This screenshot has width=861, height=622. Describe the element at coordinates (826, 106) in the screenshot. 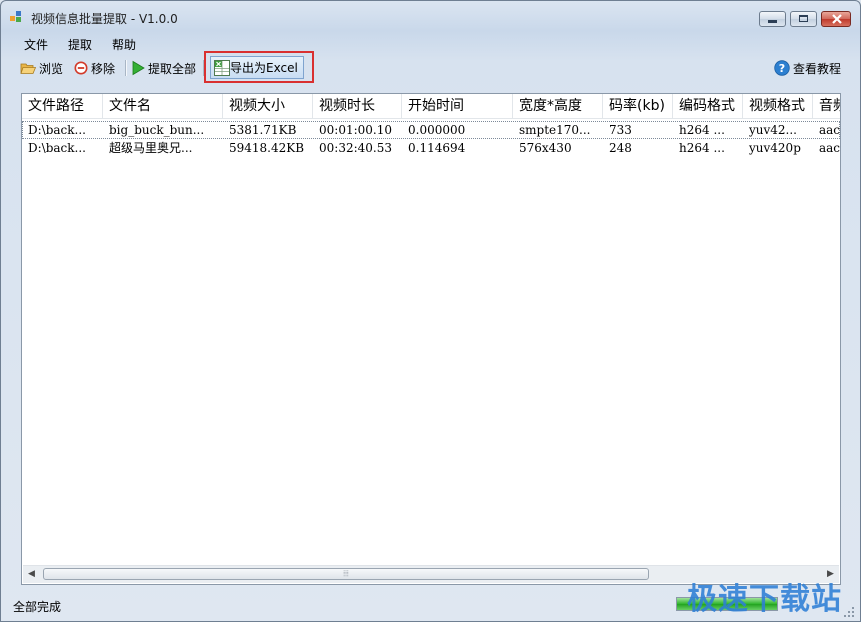

I see `column-header-audio: 音频` at that location.